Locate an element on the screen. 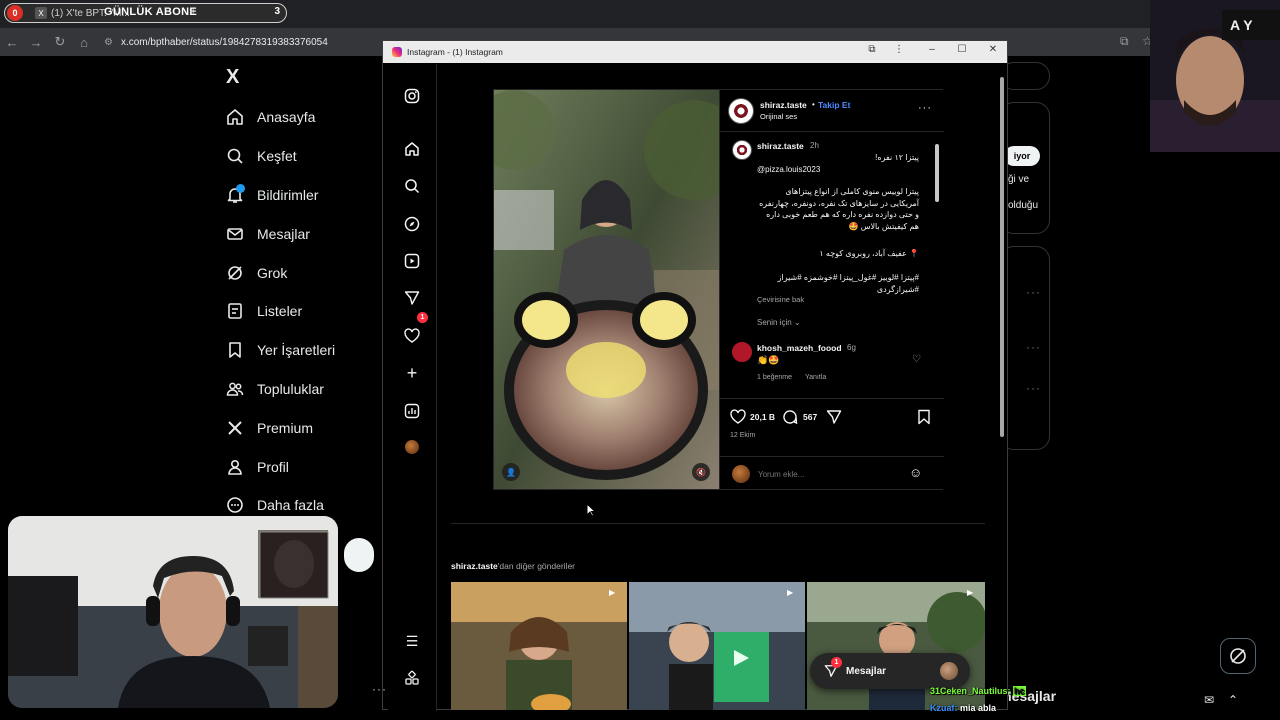  threads-apps-icon is located at coordinates (412, 678).